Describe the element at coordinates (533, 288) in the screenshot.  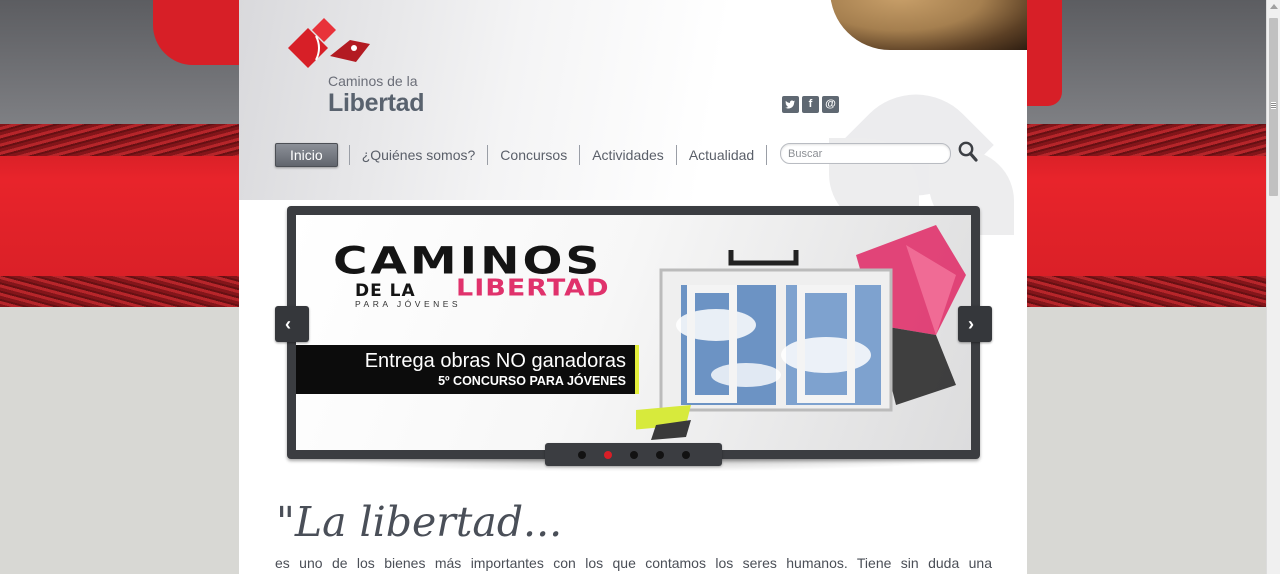
I see `slide-subtitle: LIBERTAD` at that location.